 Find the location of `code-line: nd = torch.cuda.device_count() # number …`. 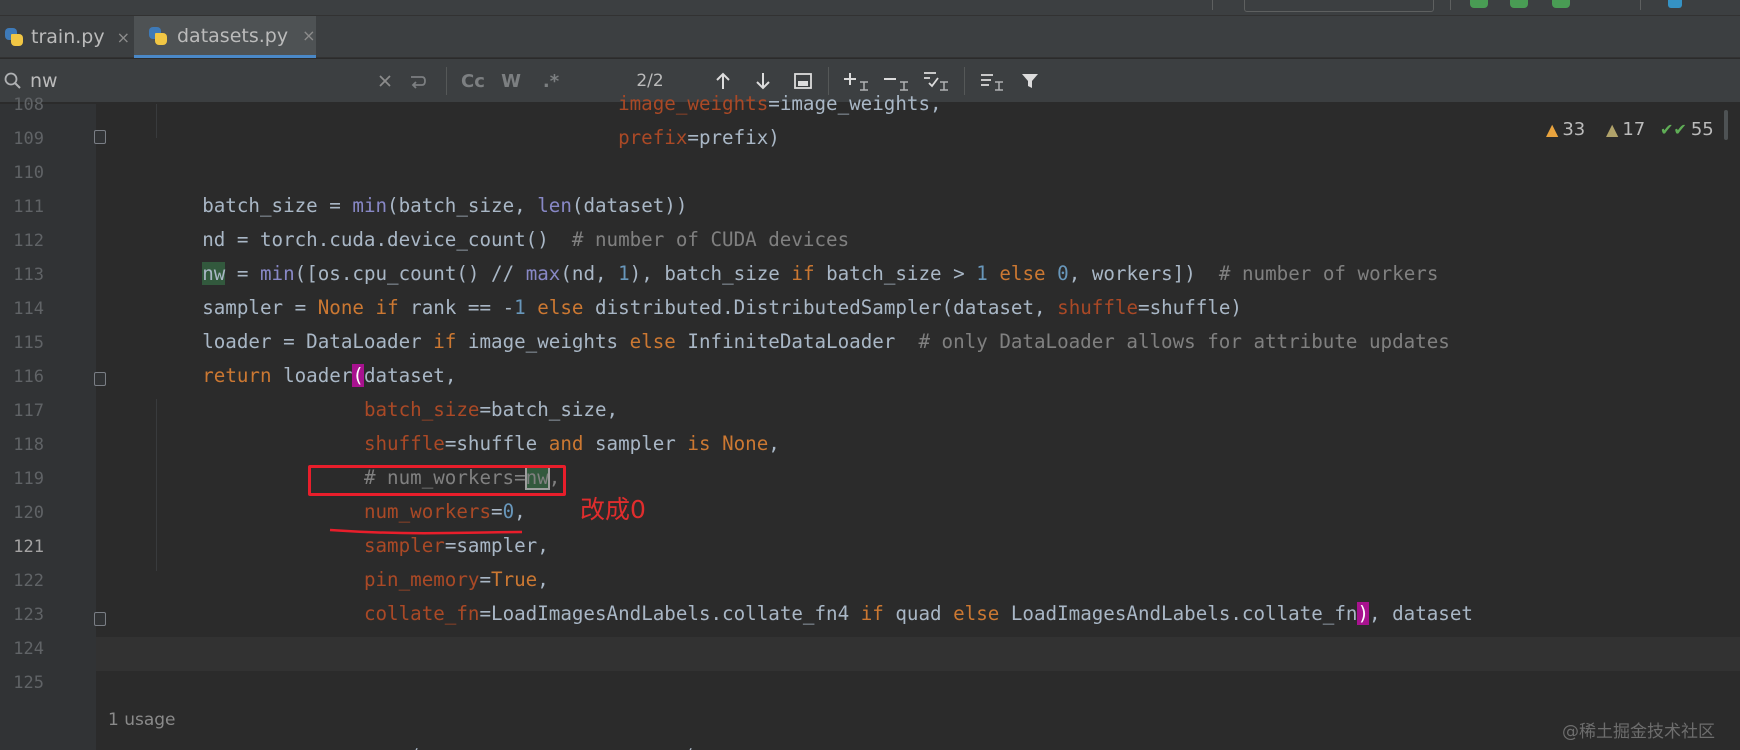

code-line: nd = torch.cuda.device_count() # number … is located at coordinates (502, 240).